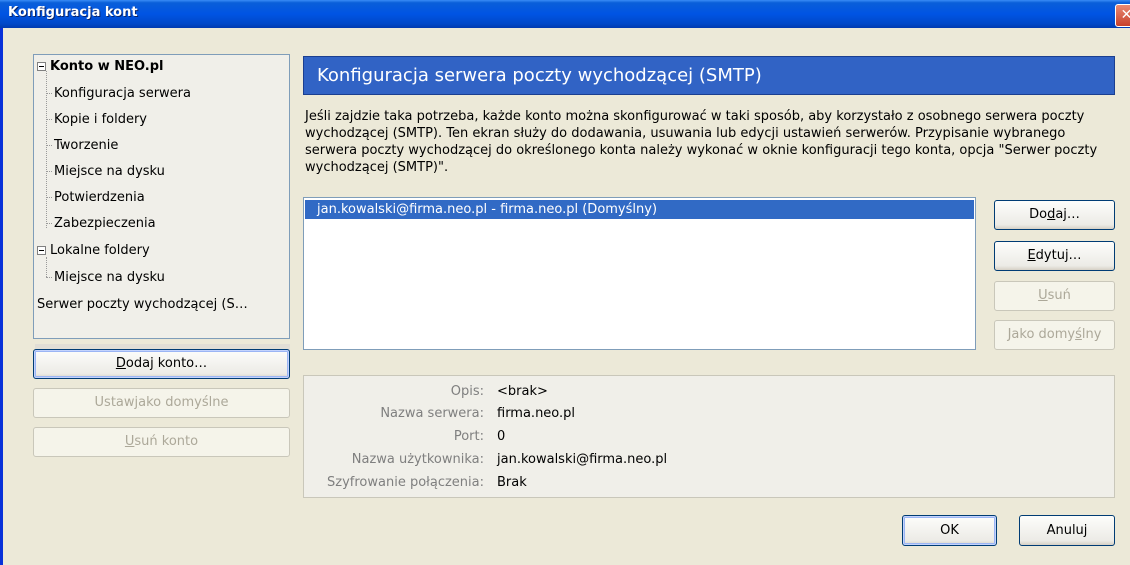  What do you see at coordinates (522, 391) in the screenshot?
I see `description-value: <brak>` at bounding box center [522, 391].